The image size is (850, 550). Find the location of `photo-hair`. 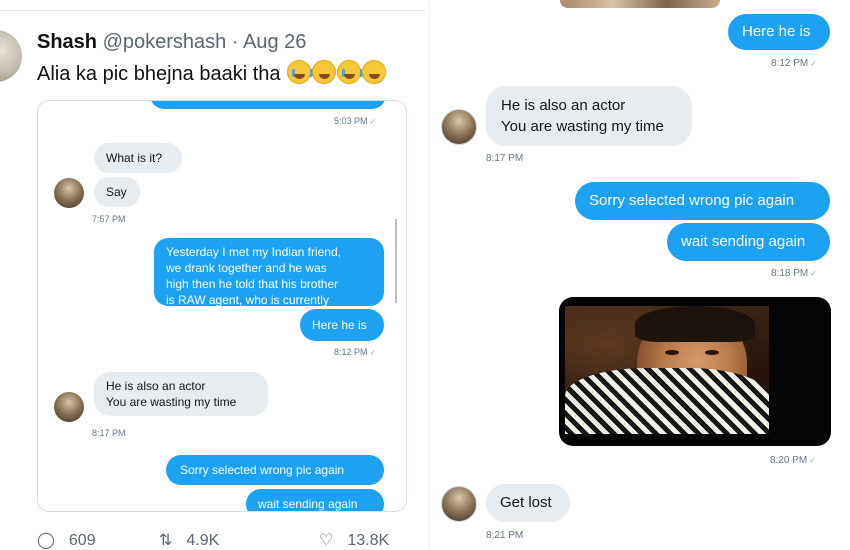

photo-hair is located at coordinates (695, 324).